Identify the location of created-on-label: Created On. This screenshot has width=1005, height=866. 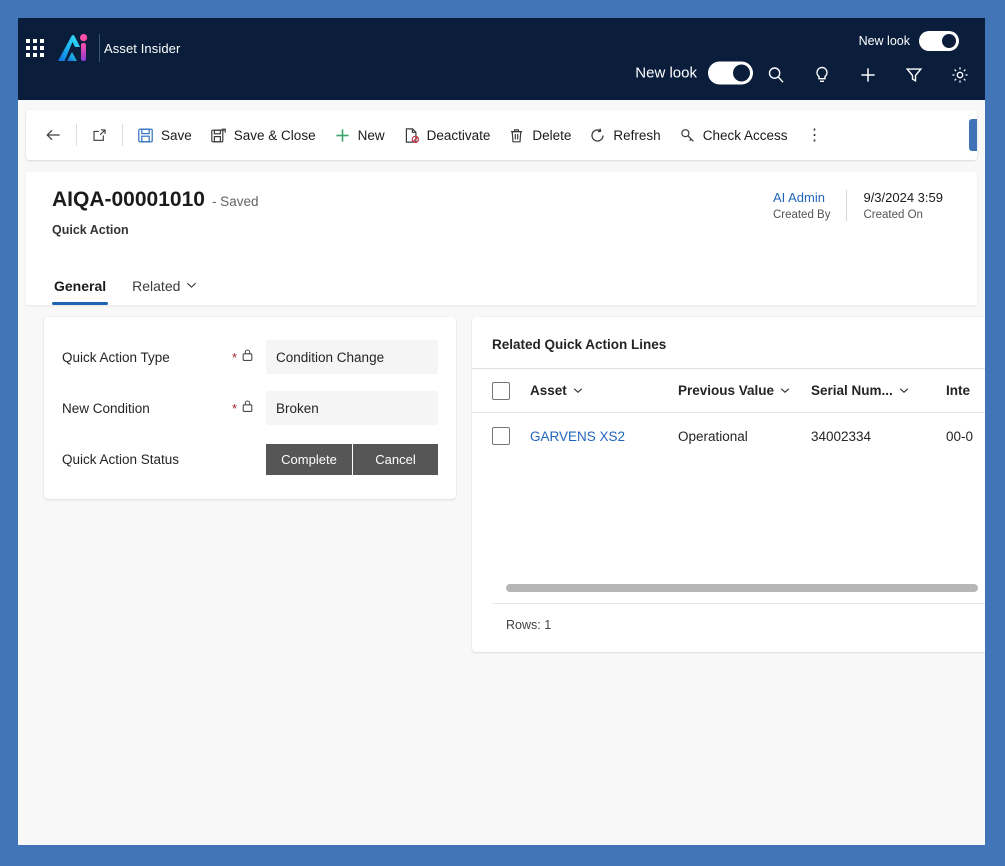
(893, 215).